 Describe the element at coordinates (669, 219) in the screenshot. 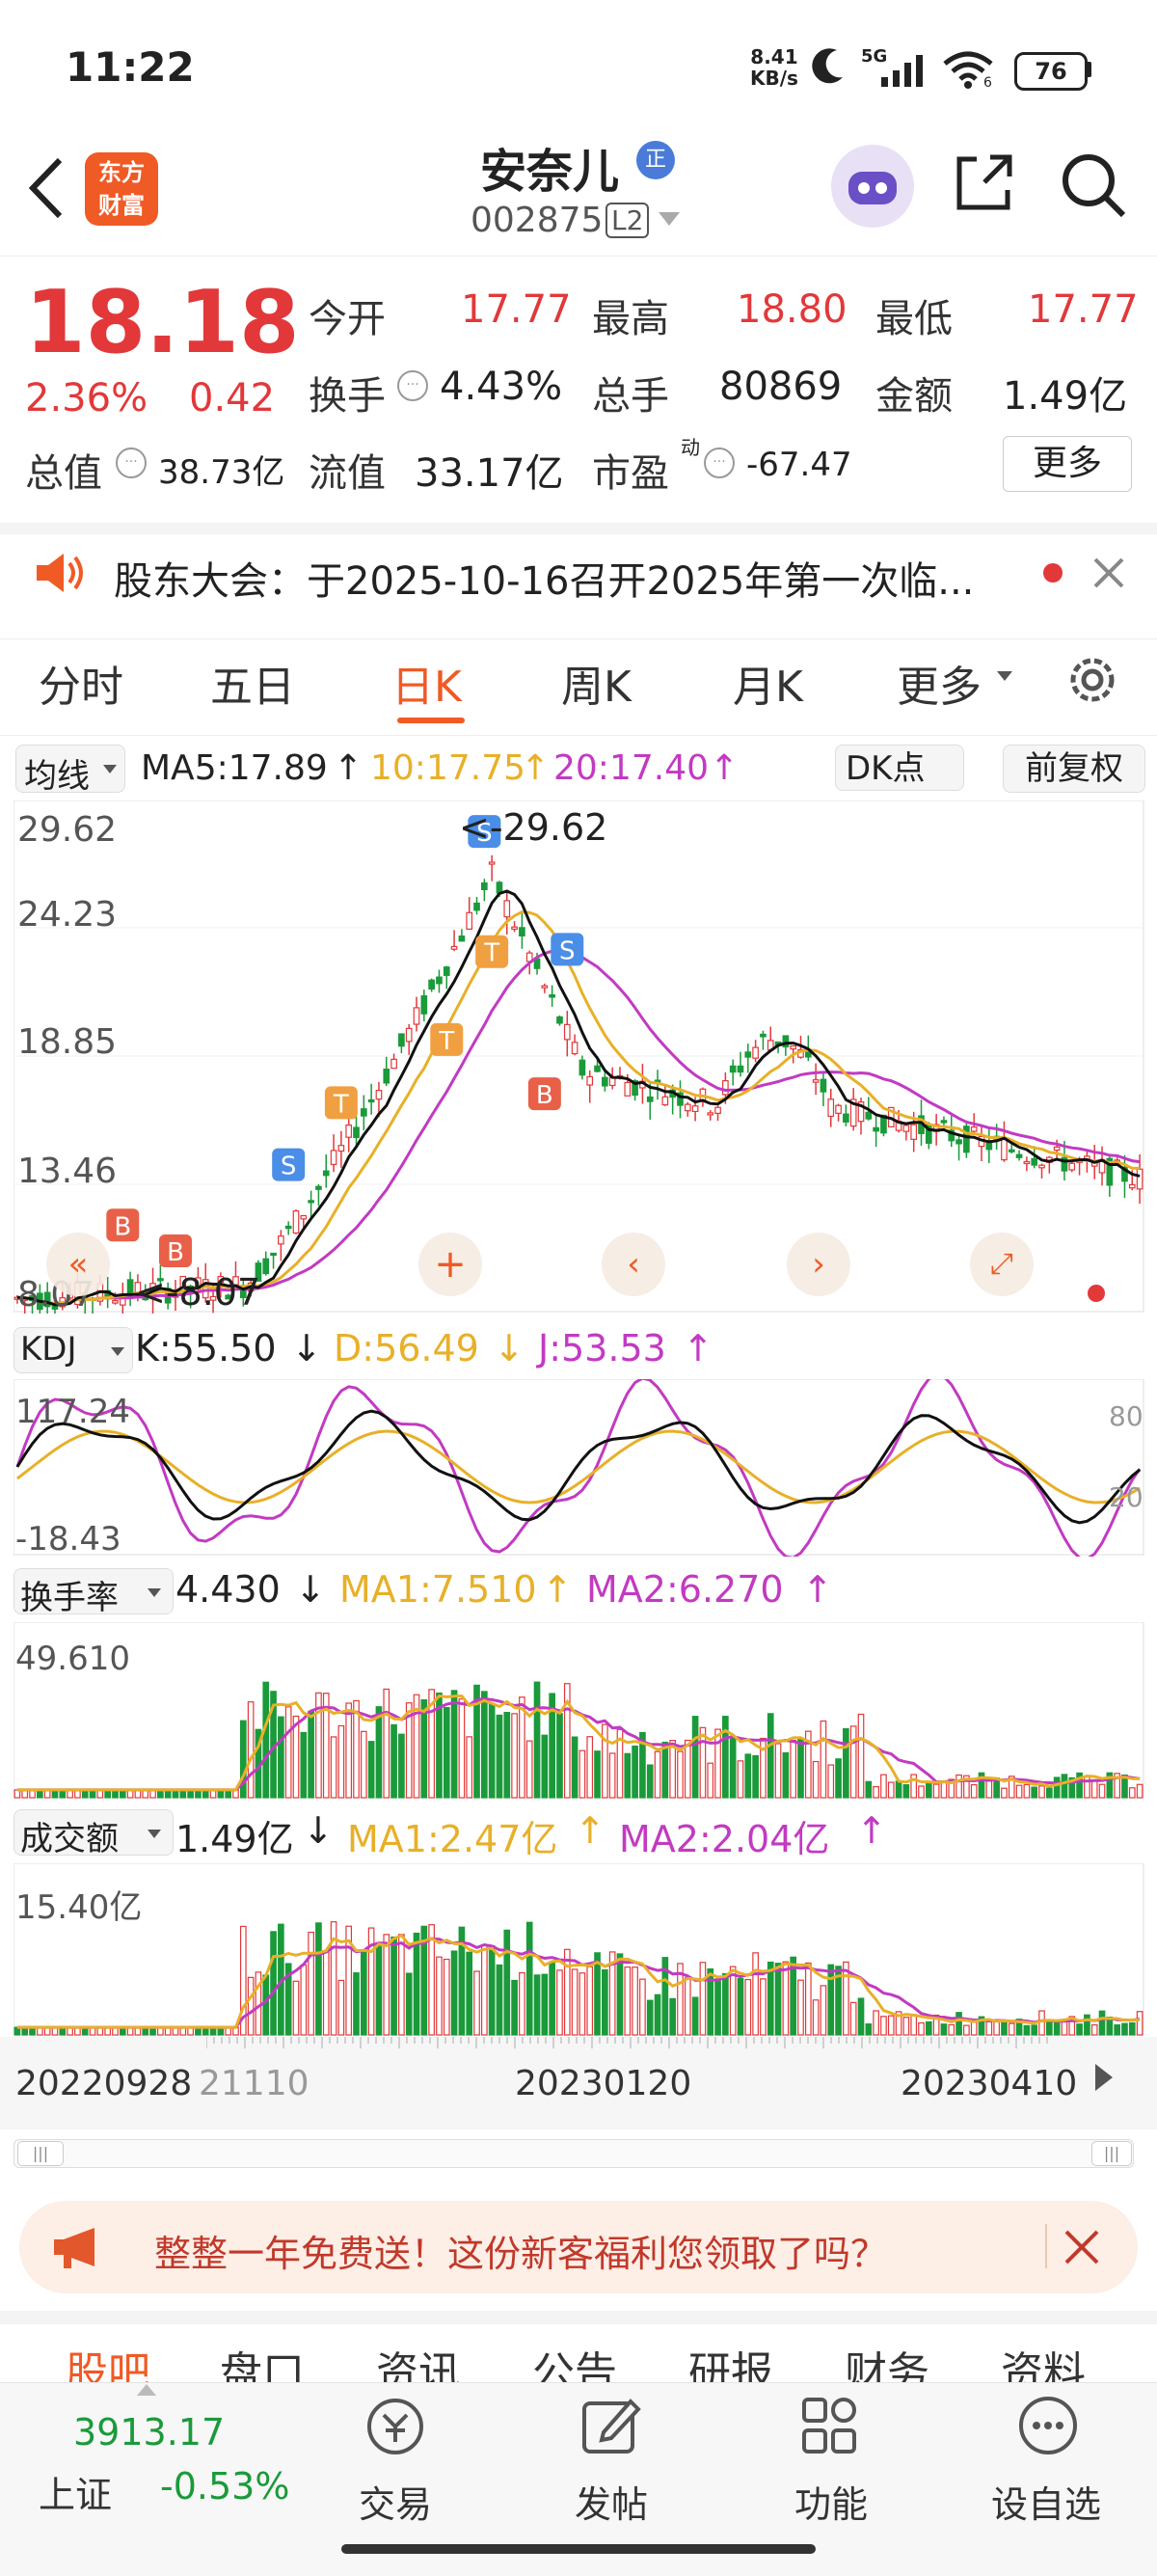

I see `chevron-down-icon` at that location.